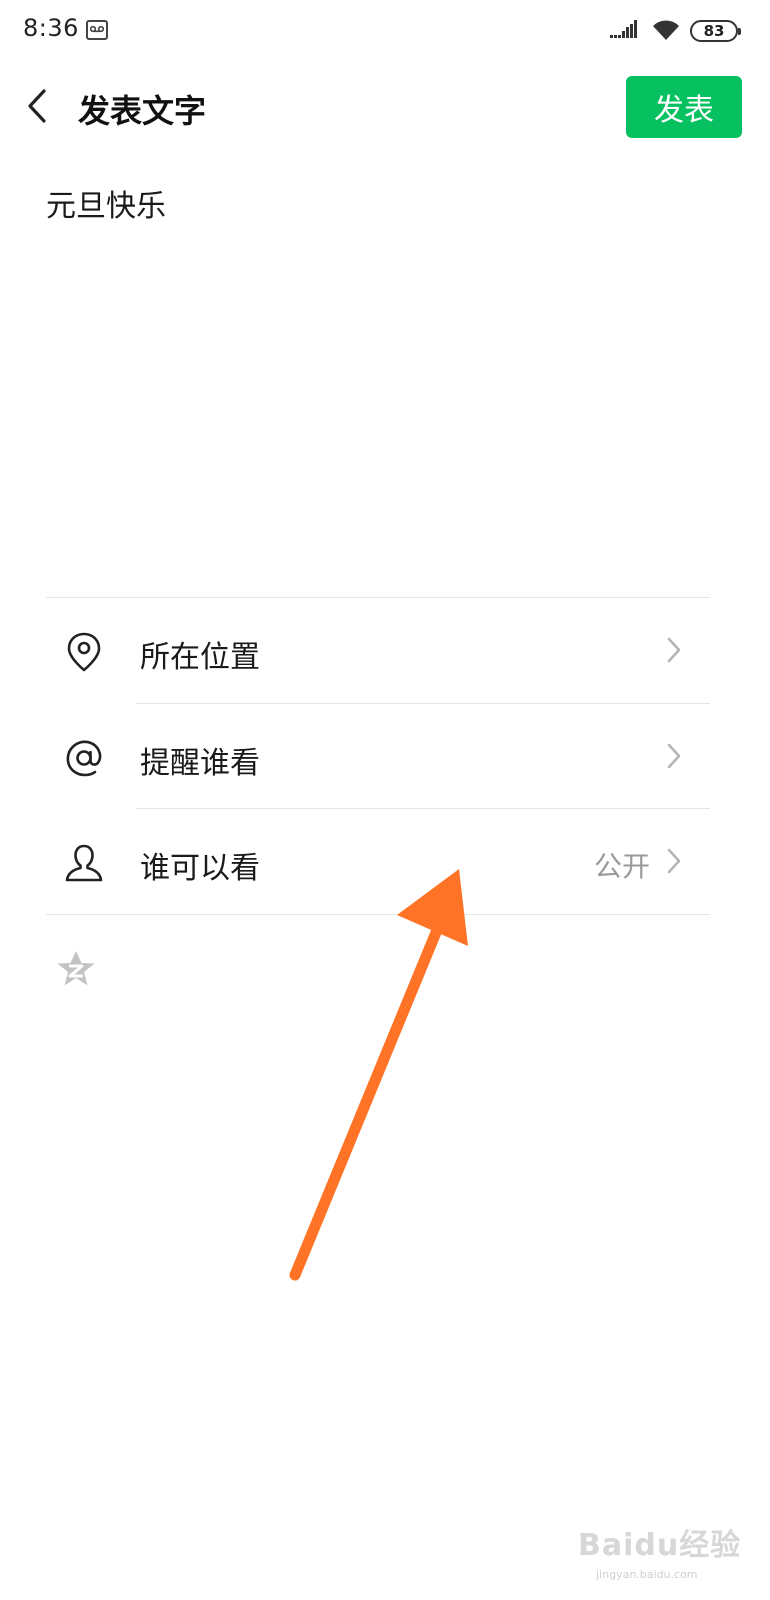 This screenshot has width=770, height=1600. I want to click on watermark: Baidu经验 jingyan.baidu.com, so click(668, 1550).